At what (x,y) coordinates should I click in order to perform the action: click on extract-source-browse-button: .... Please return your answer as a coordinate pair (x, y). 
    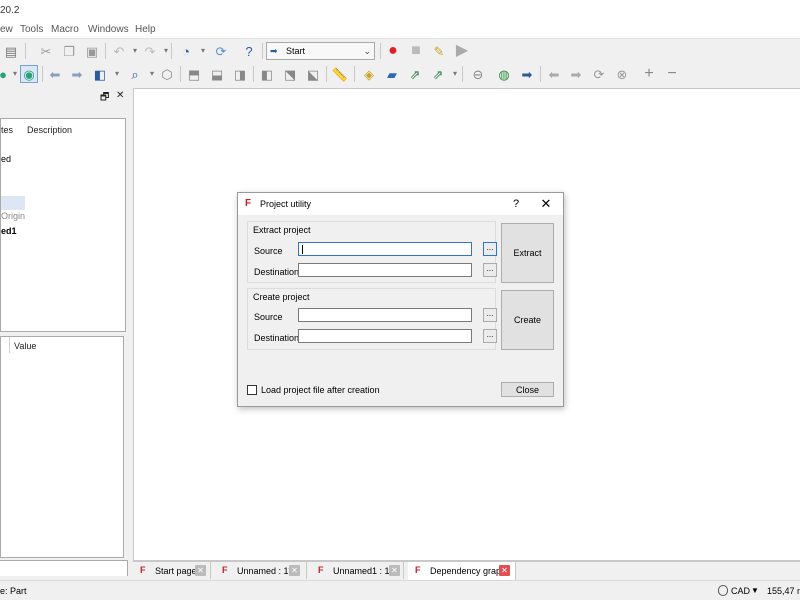
    Looking at the image, I should click on (490, 249).